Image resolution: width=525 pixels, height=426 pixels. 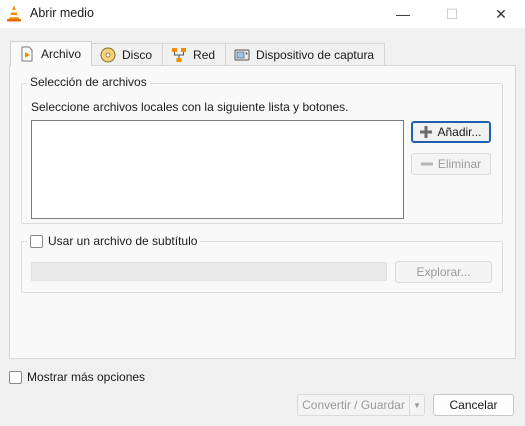 What do you see at coordinates (204, 55) in the screenshot?
I see `tab-label: Red` at bounding box center [204, 55].